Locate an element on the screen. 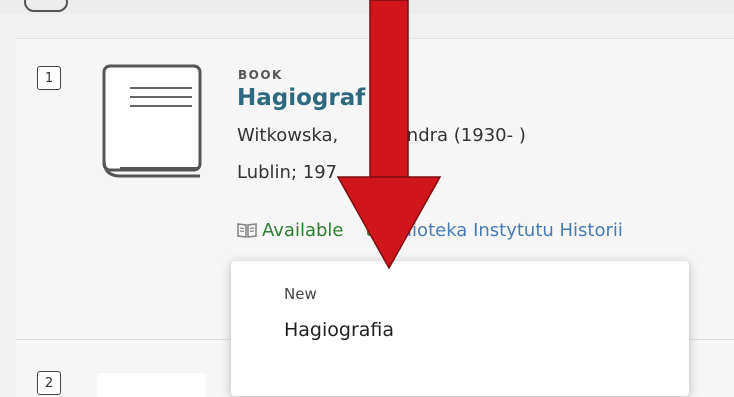  previous-result-edge is located at coordinates (367, 7).